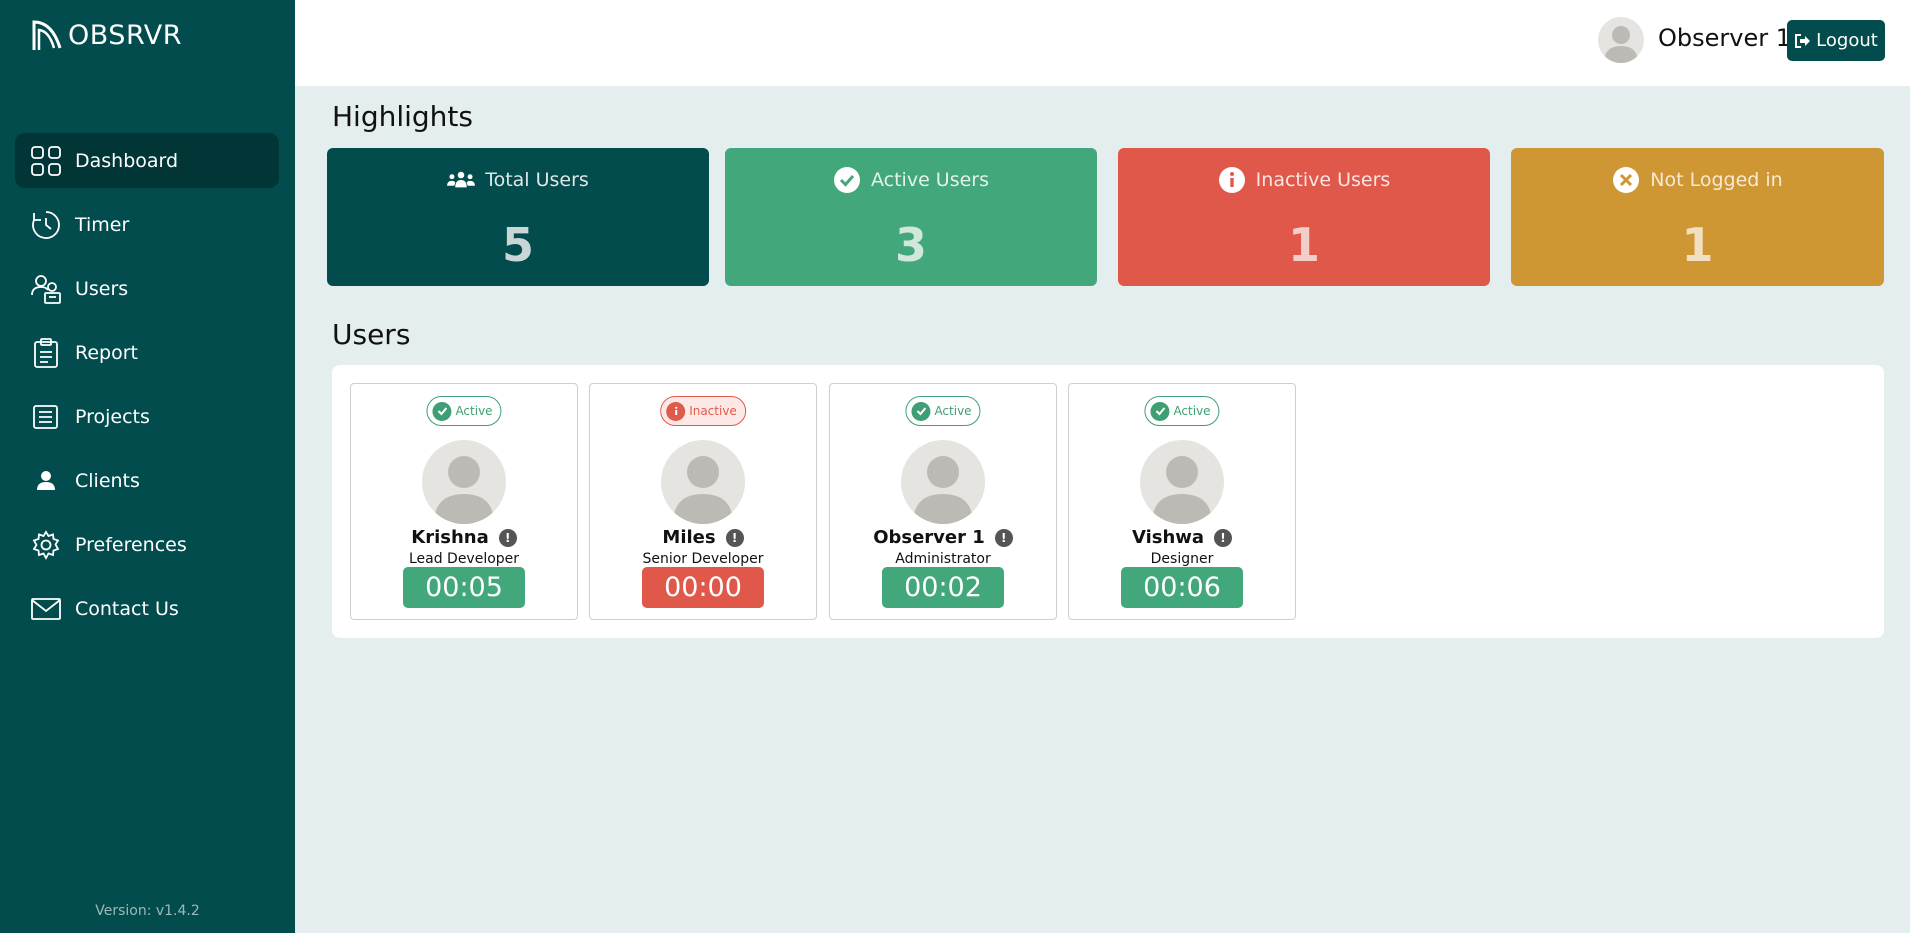  I want to click on mail-icon, so click(46, 609).